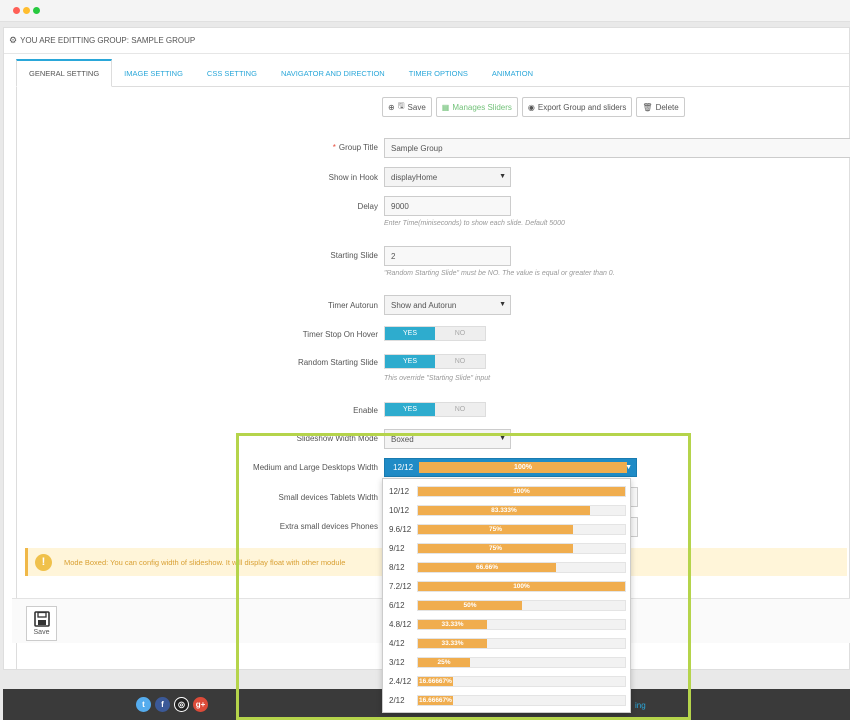  Describe the element at coordinates (495, 529) in the screenshot. I see `width-option-bar: 75%` at that location.